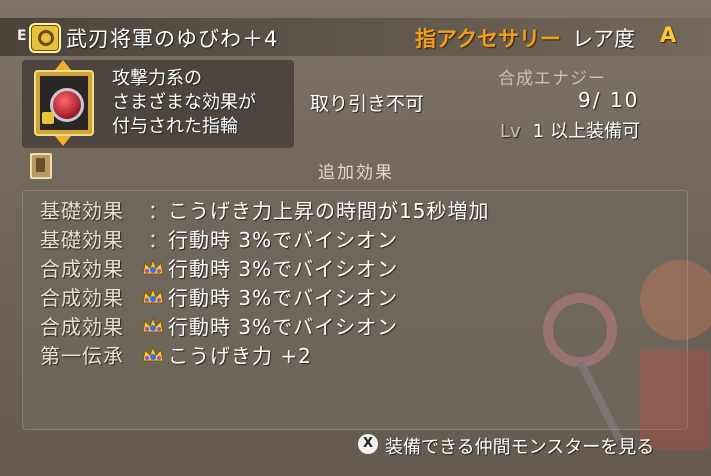 Image resolution: width=711 pixels, height=476 pixels. What do you see at coordinates (488, 39) in the screenshot?
I see `item-category: 指アクセサリー` at bounding box center [488, 39].